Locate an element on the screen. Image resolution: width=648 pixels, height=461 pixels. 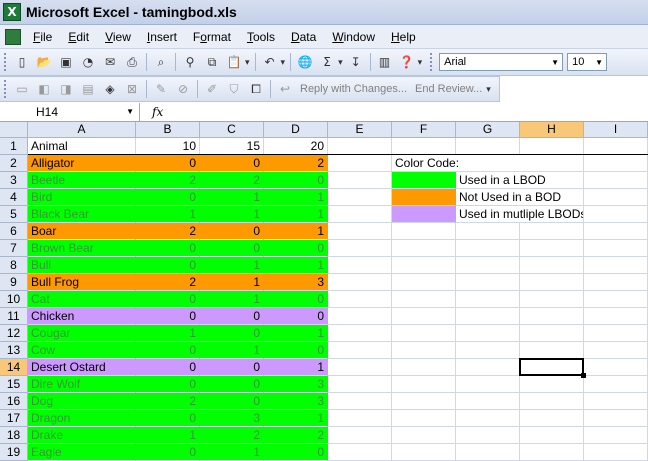
cell-f17 is located at coordinates (424, 418).